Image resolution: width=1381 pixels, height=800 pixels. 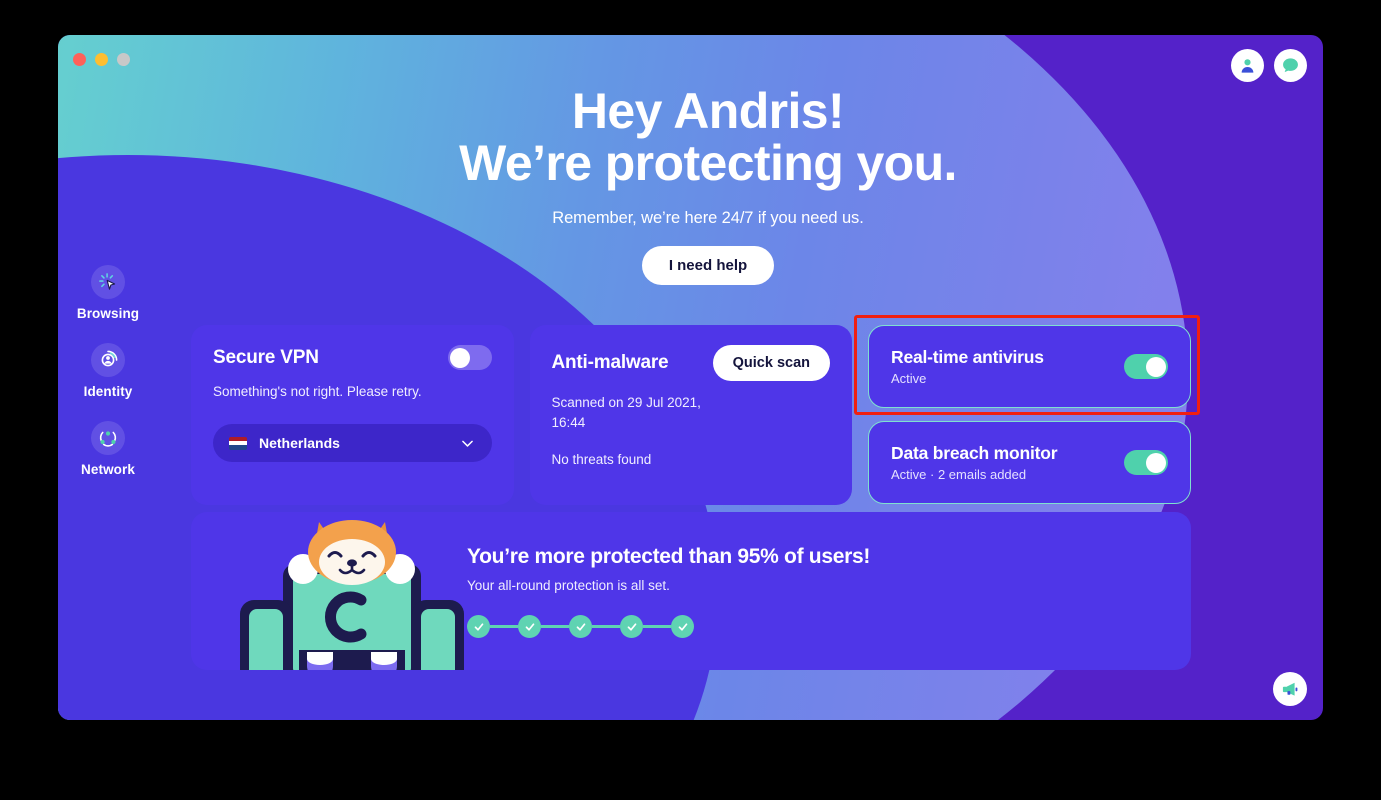 What do you see at coordinates (708, 265) in the screenshot?
I see `i-need-help-button: I need help` at bounding box center [708, 265].